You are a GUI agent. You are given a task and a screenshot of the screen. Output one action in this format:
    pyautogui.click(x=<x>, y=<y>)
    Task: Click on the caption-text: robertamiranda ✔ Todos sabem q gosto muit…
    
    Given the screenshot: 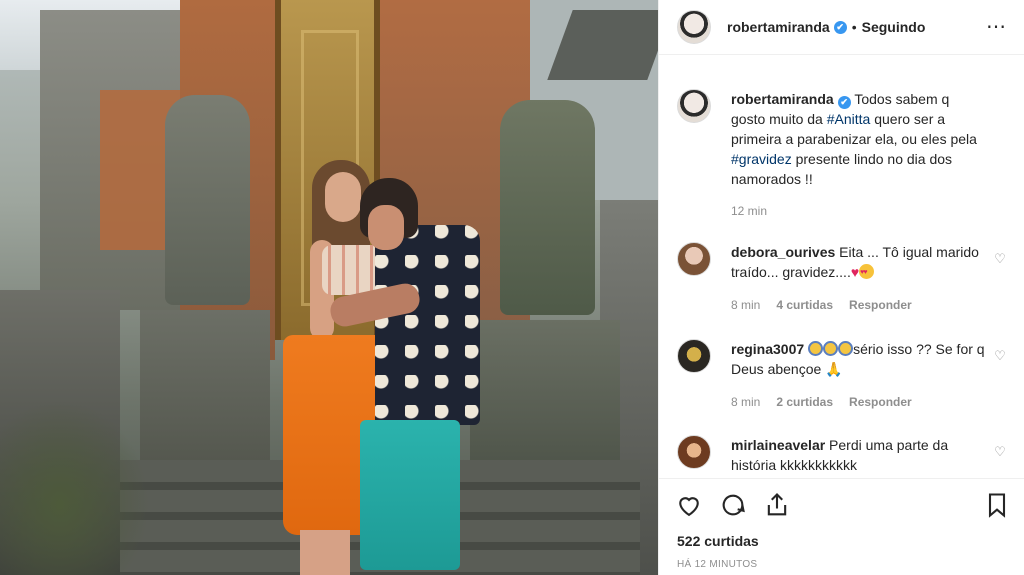 What is the action you would take?
    pyautogui.click(x=858, y=139)
    